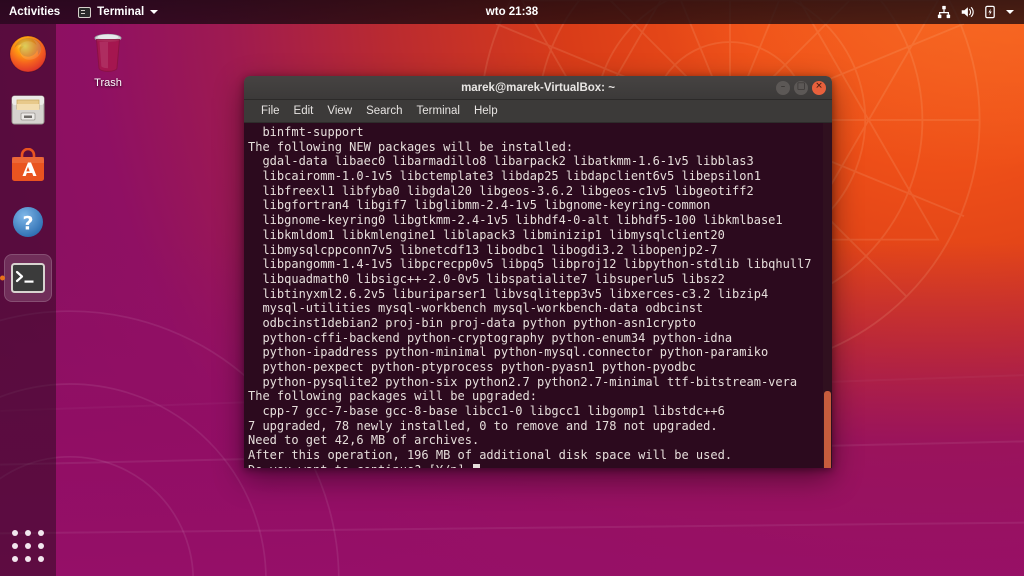 The image size is (1024, 576). Describe the element at coordinates (154, 12) in the screenshot. I see `chevron-down-icon` at that location.